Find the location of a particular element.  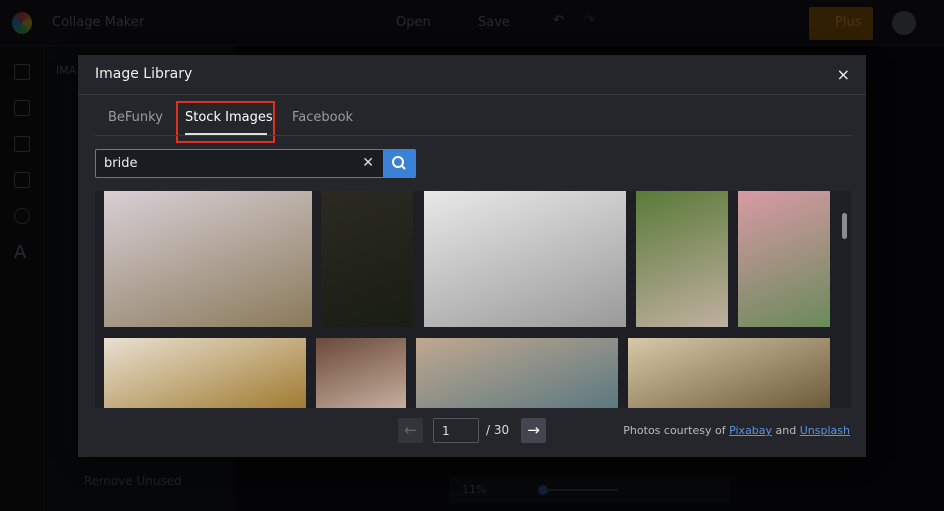

unsplash-link: Unsplash is located at coordinates (825, 430).